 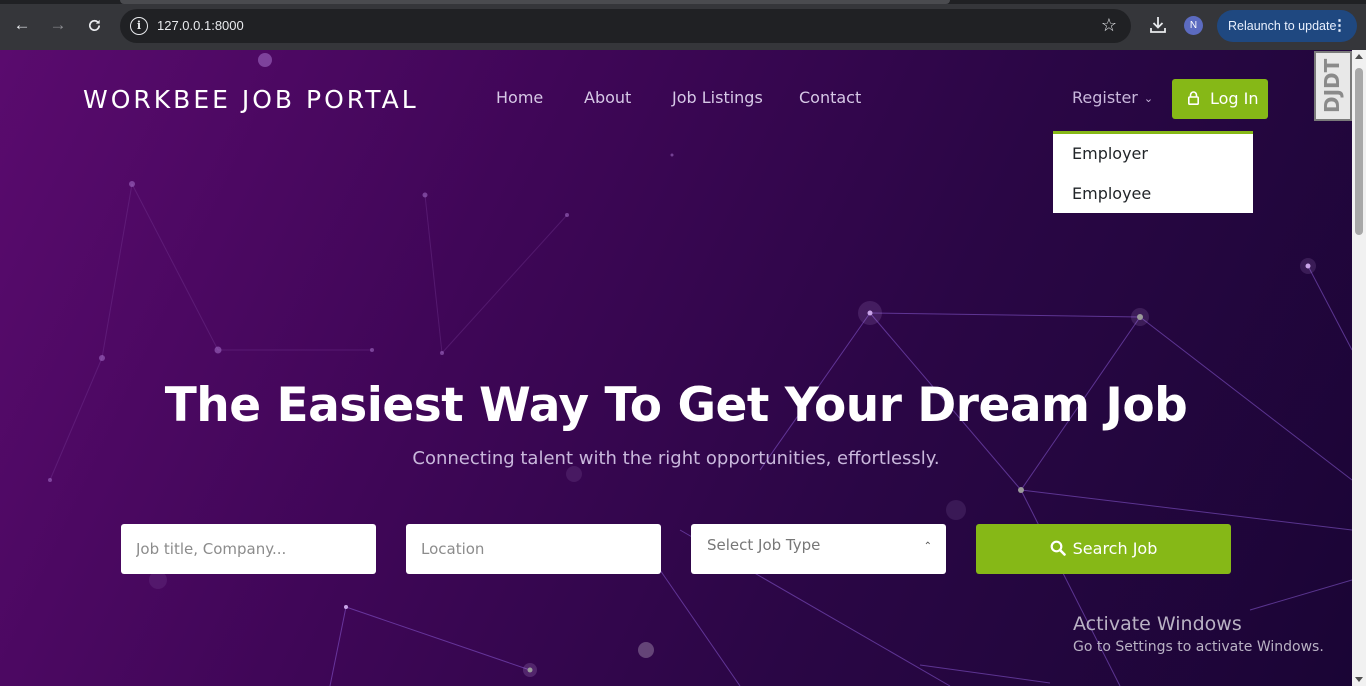 I want to click on address-bar: i 127.0.0.1:8000 ☆, so click(x=625, y=26).